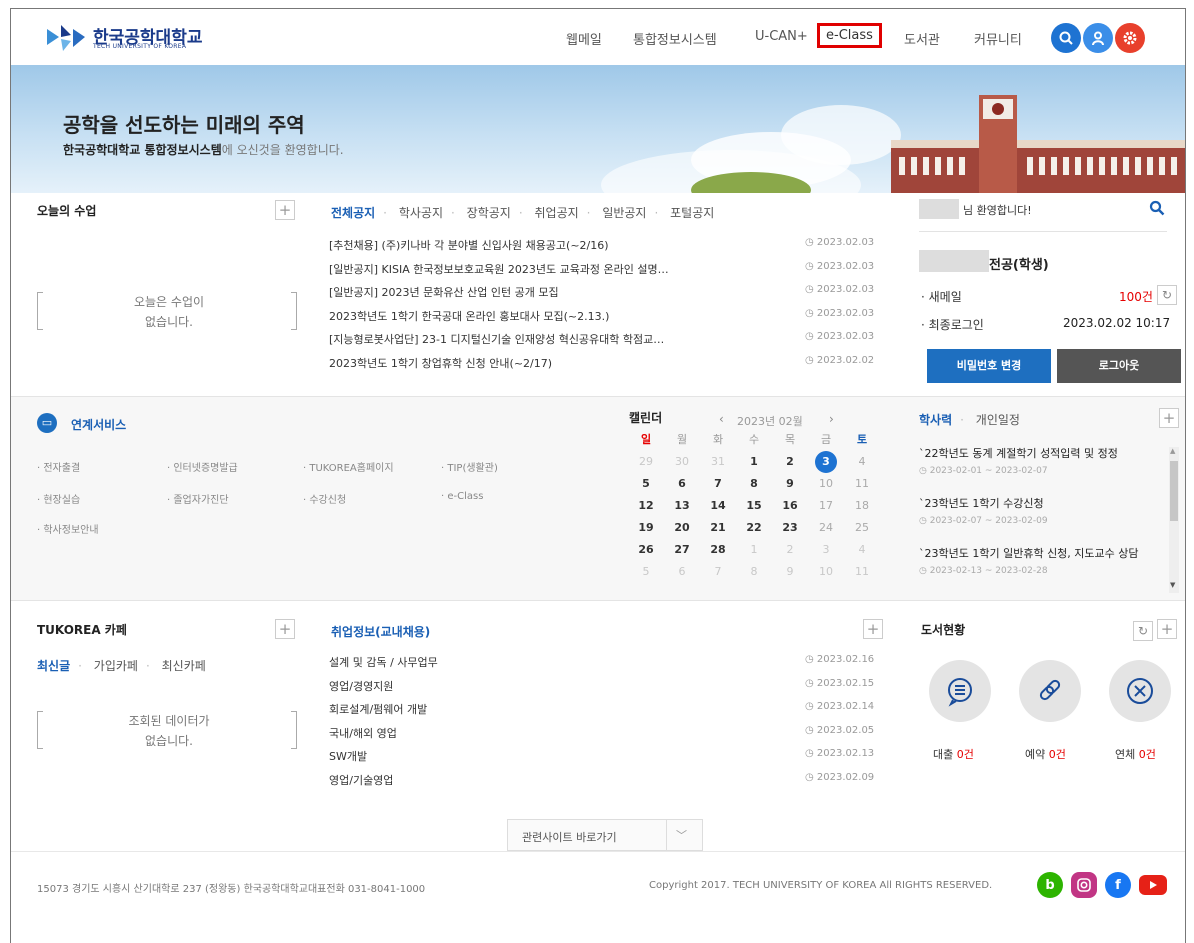 The width and height of the screenshot is (1194, 943). What do you see at coordinates (682, 527) in the screenshot?
I see `calendar-day: 20` at bounding box center [682, 527].